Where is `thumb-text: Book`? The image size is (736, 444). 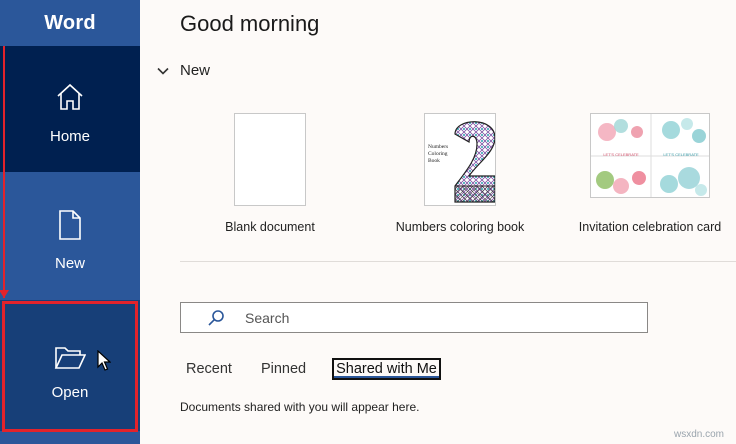 thumb-text: Book is located at coordinates (434, 161).